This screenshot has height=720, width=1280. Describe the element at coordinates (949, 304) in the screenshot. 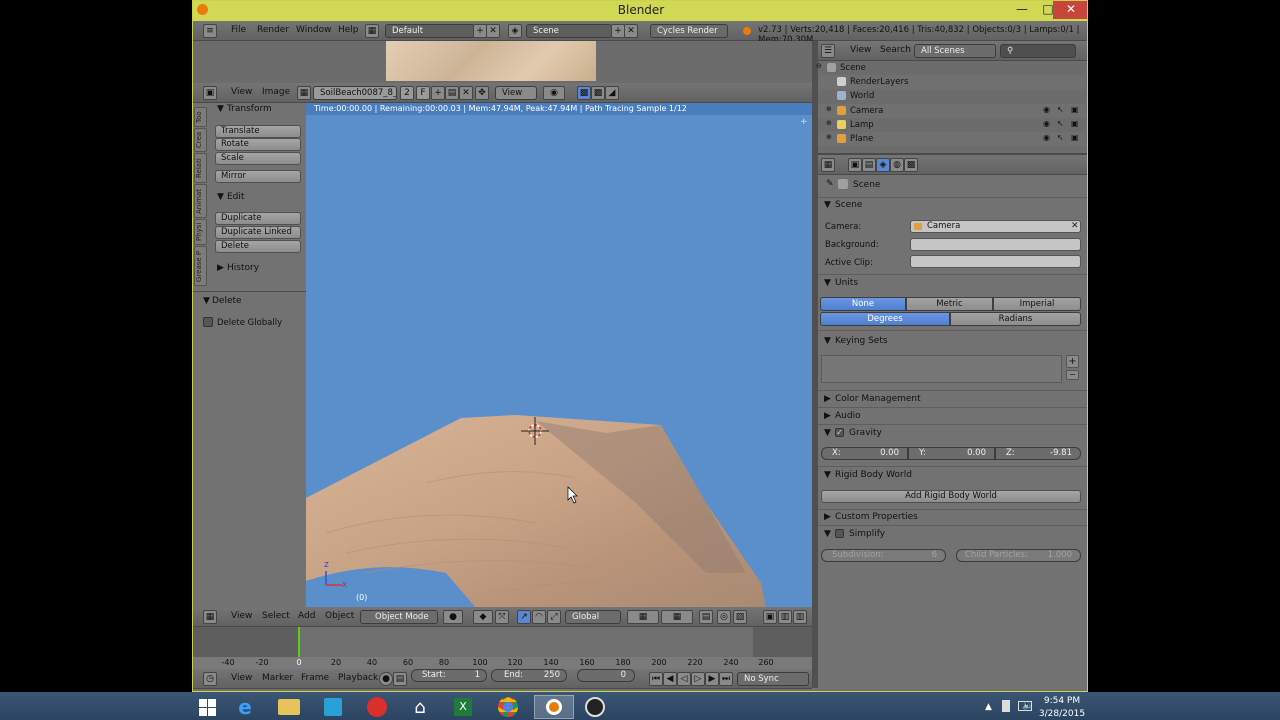

I see `unit-system-metric: Metric` at that location.